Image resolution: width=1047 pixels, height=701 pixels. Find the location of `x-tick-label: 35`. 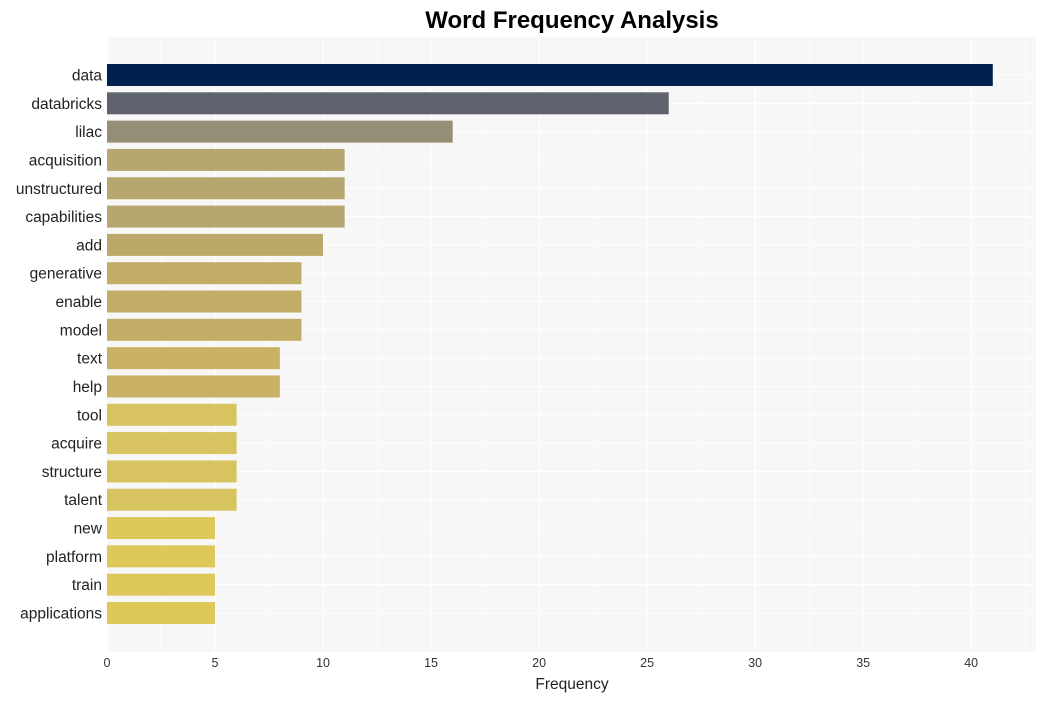

x-tick-label: 35 is located at coordinates (863, 663).